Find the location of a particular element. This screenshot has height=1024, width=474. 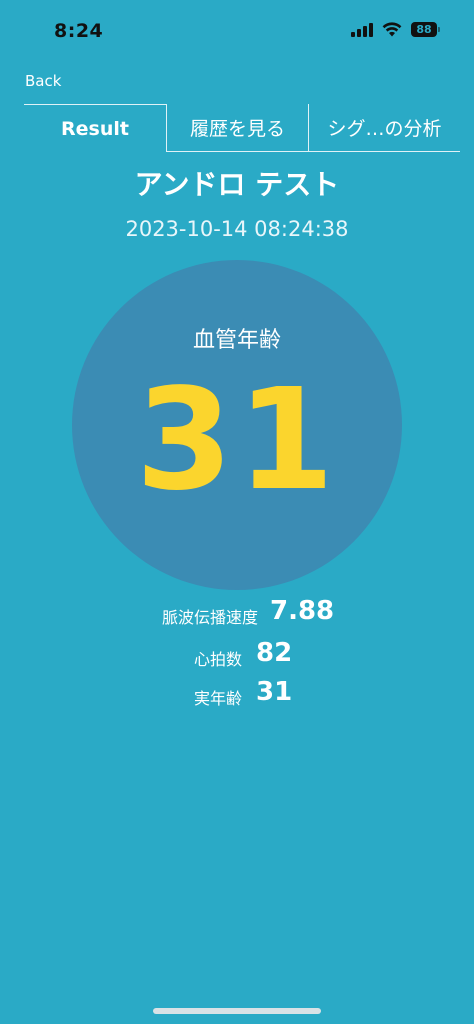

status-icons: 88 is located at coordinates (395, 29).